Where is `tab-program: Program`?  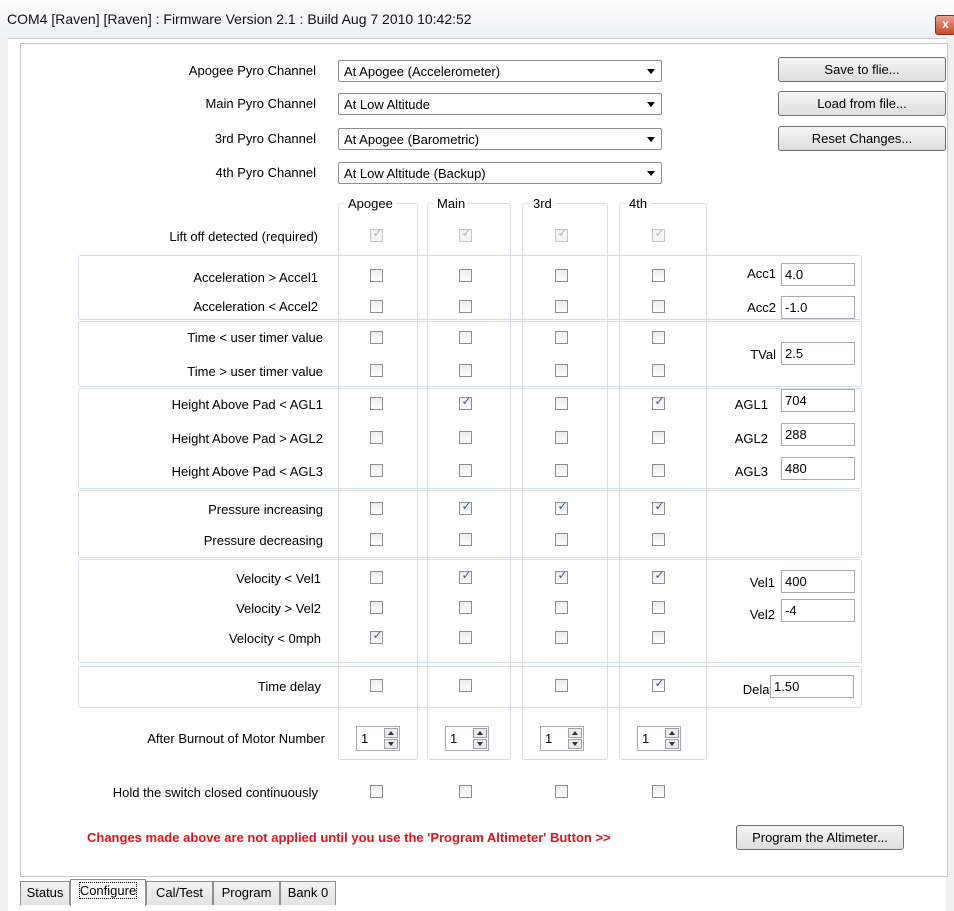
tab-program: Program is located at coordinates (246, 893).